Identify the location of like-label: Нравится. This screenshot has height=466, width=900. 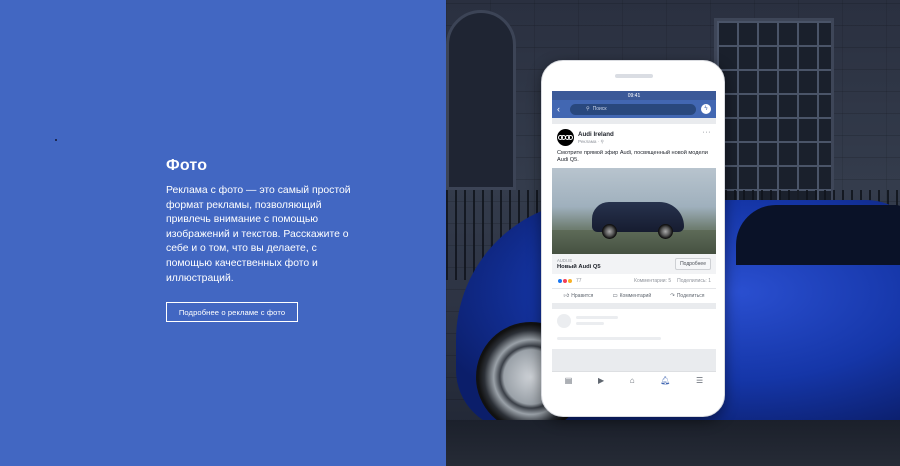
(582, 295).